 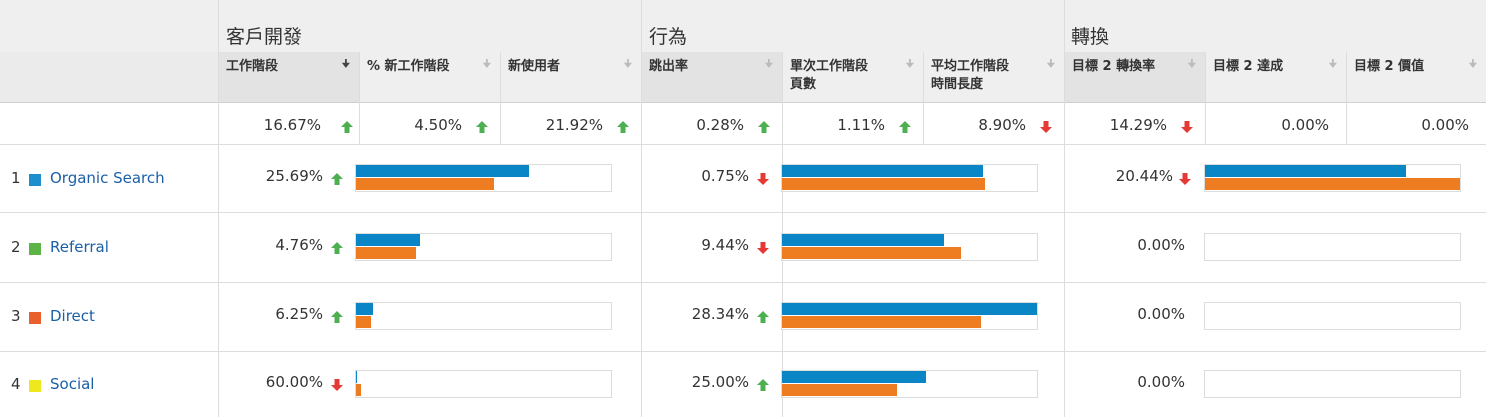 I want to click on total-value: 1.11%, so click(x=861, y=125).